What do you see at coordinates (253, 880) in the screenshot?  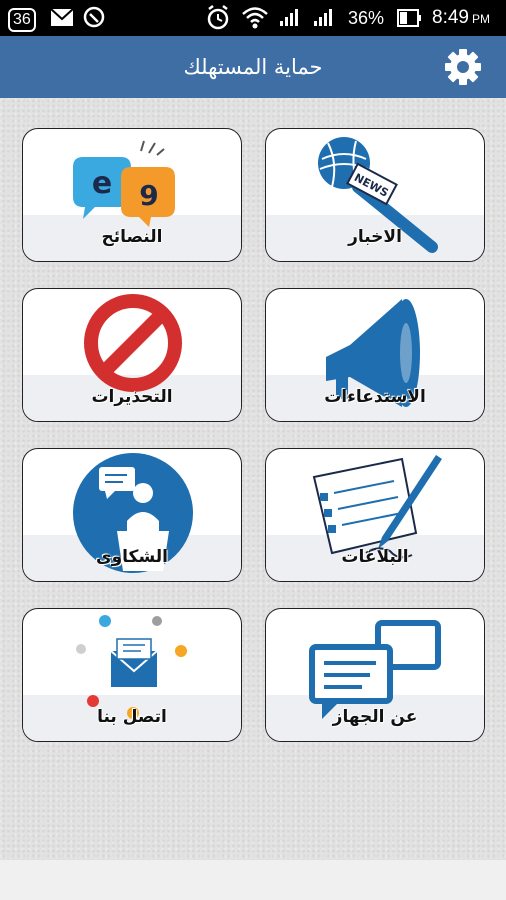 I see `bottom-bar` at bounding box center [253, 880].